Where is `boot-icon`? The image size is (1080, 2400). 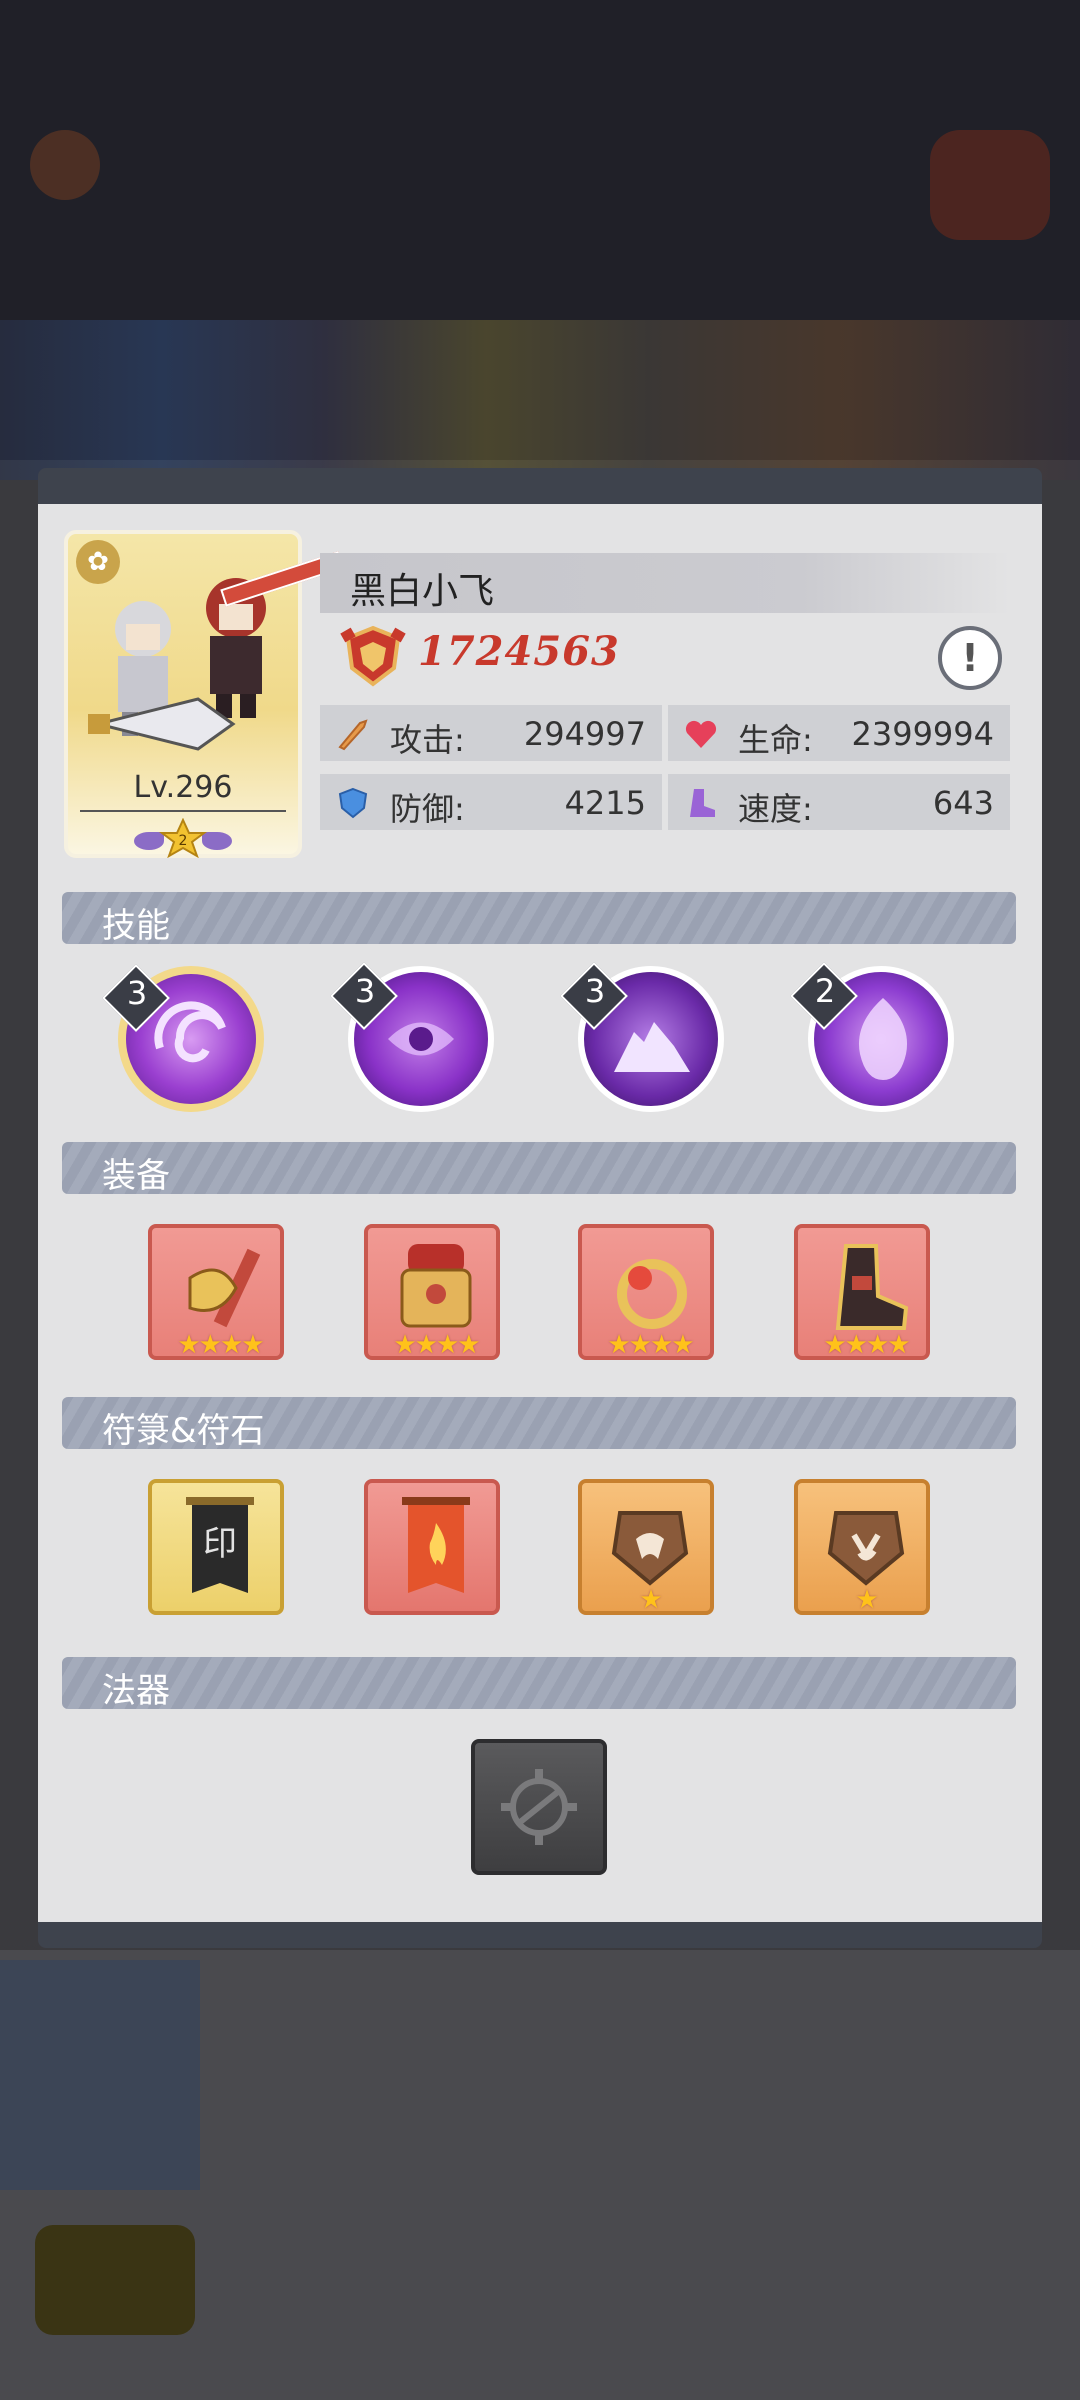 boot-icon is located at coordinates (702, 803).